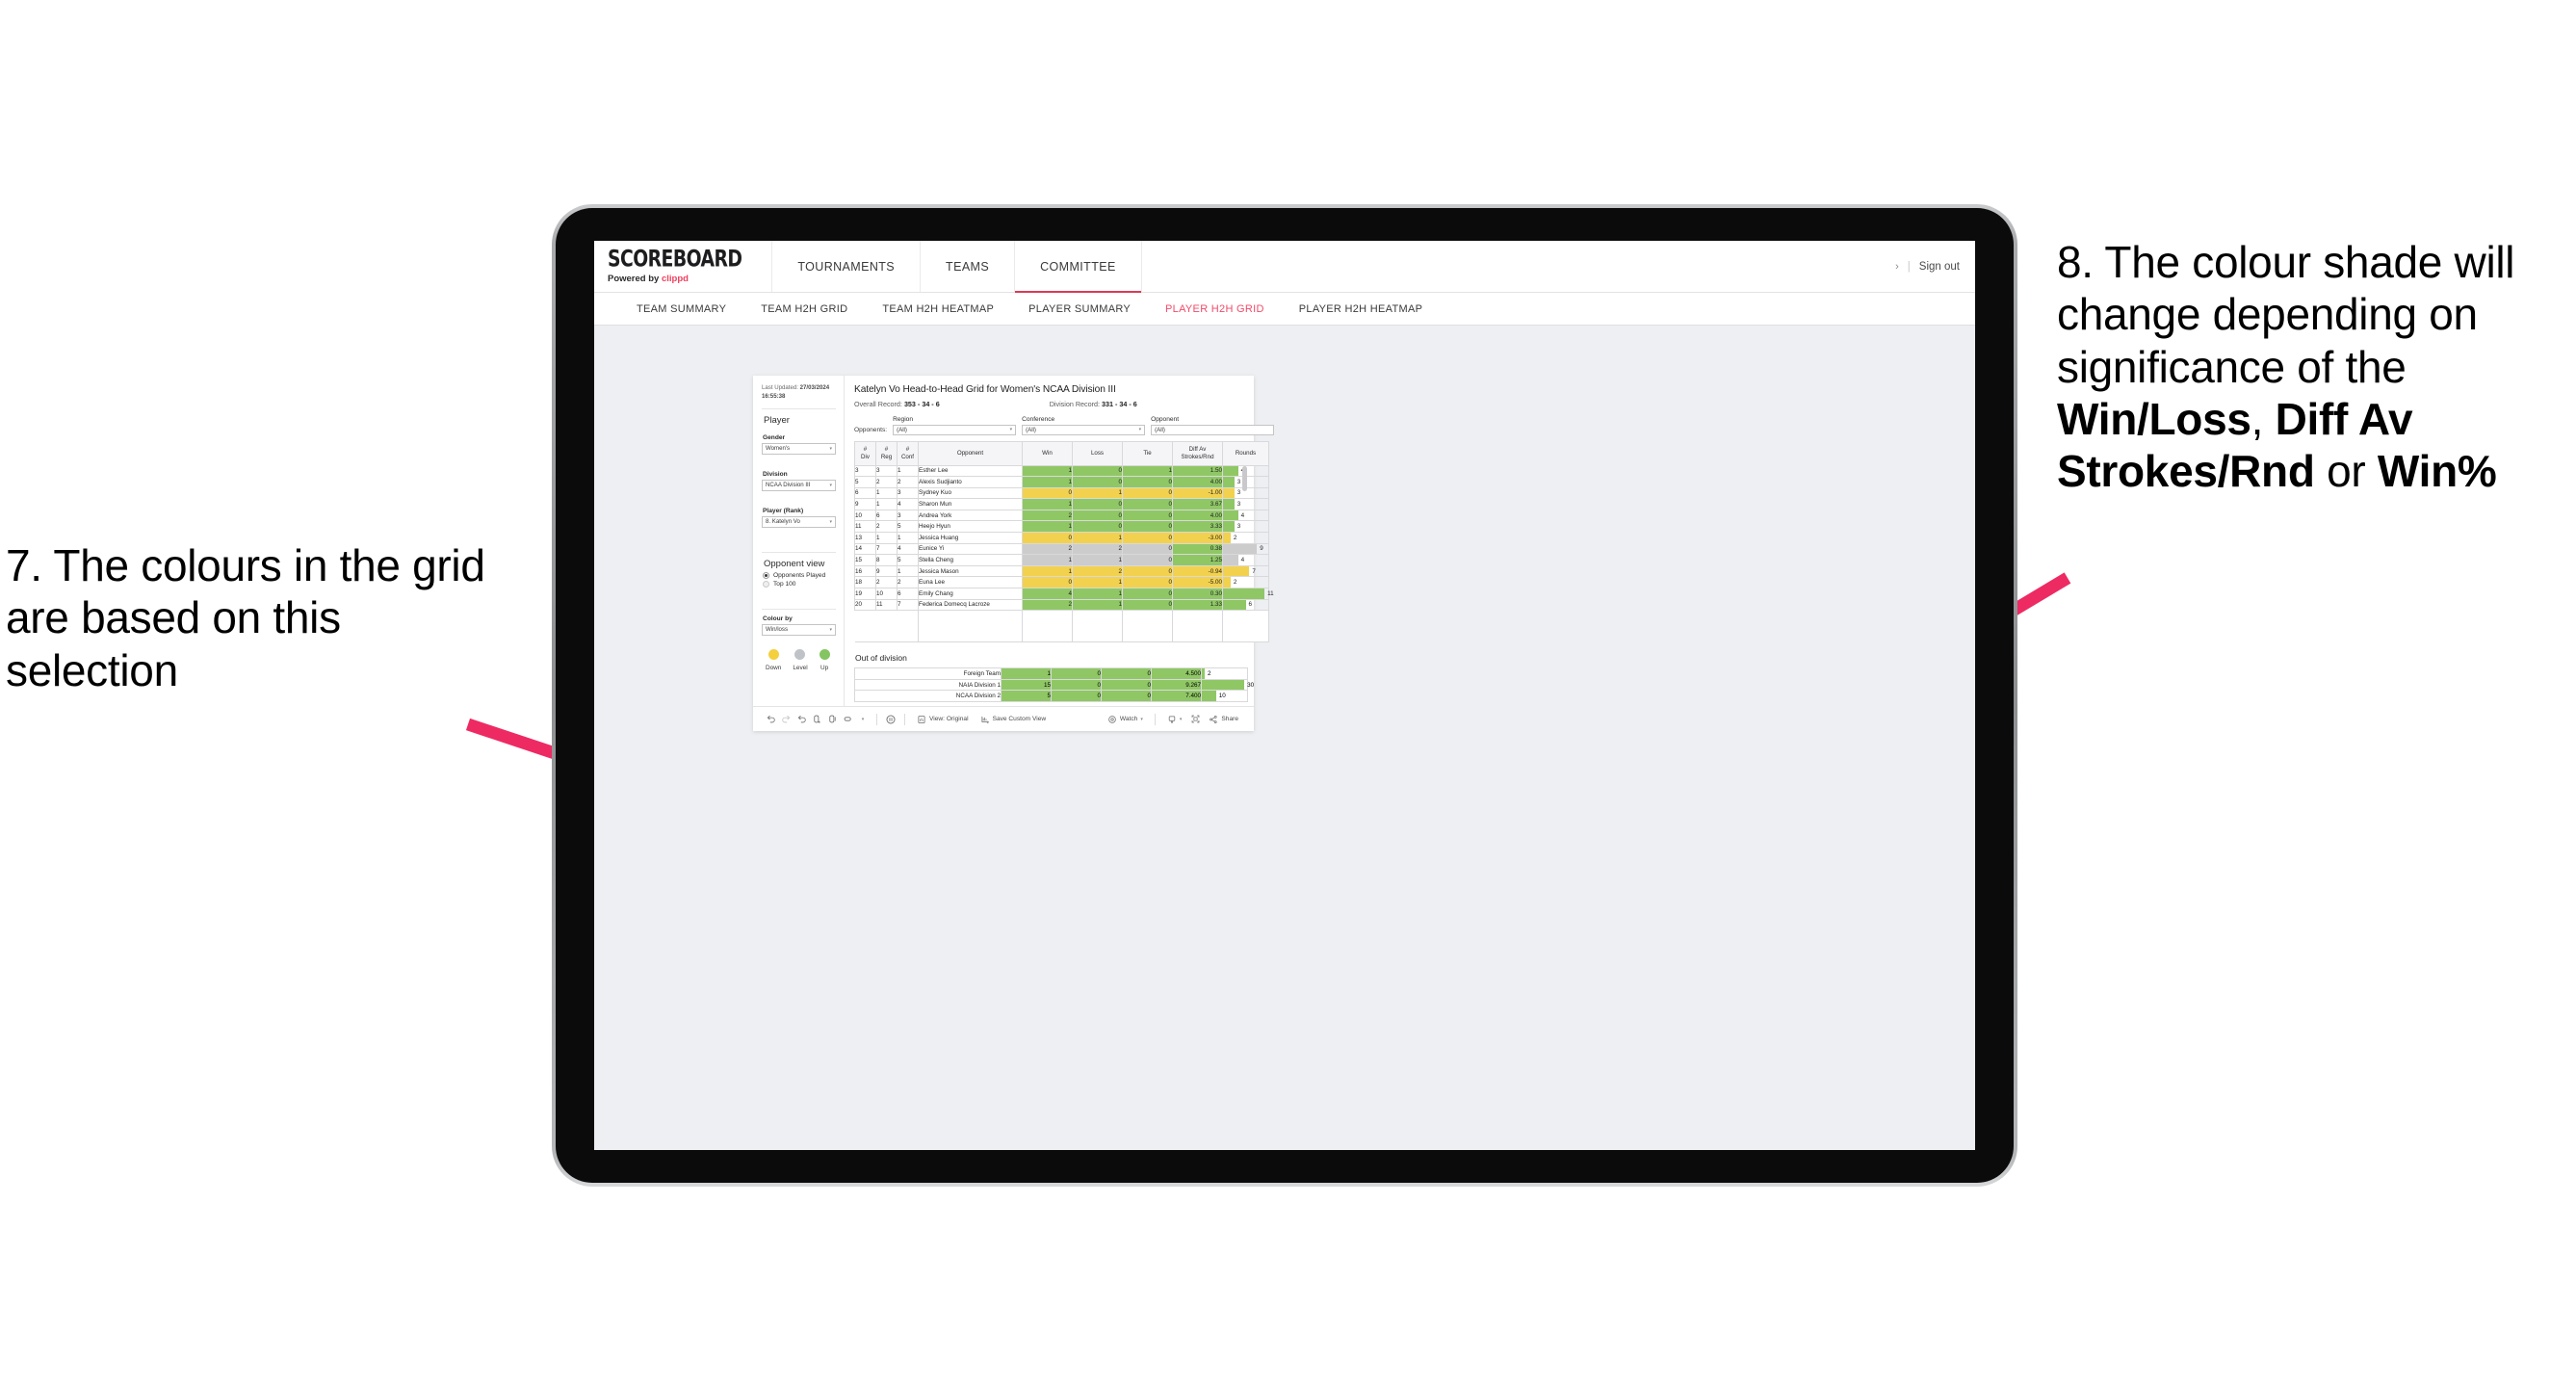 The image size is (2576, 1386). What do you see at coordinates (970, 493) in the screenshot?
I see `cell-opponent: Sydney Kuo` at bounding box center [970, 493].